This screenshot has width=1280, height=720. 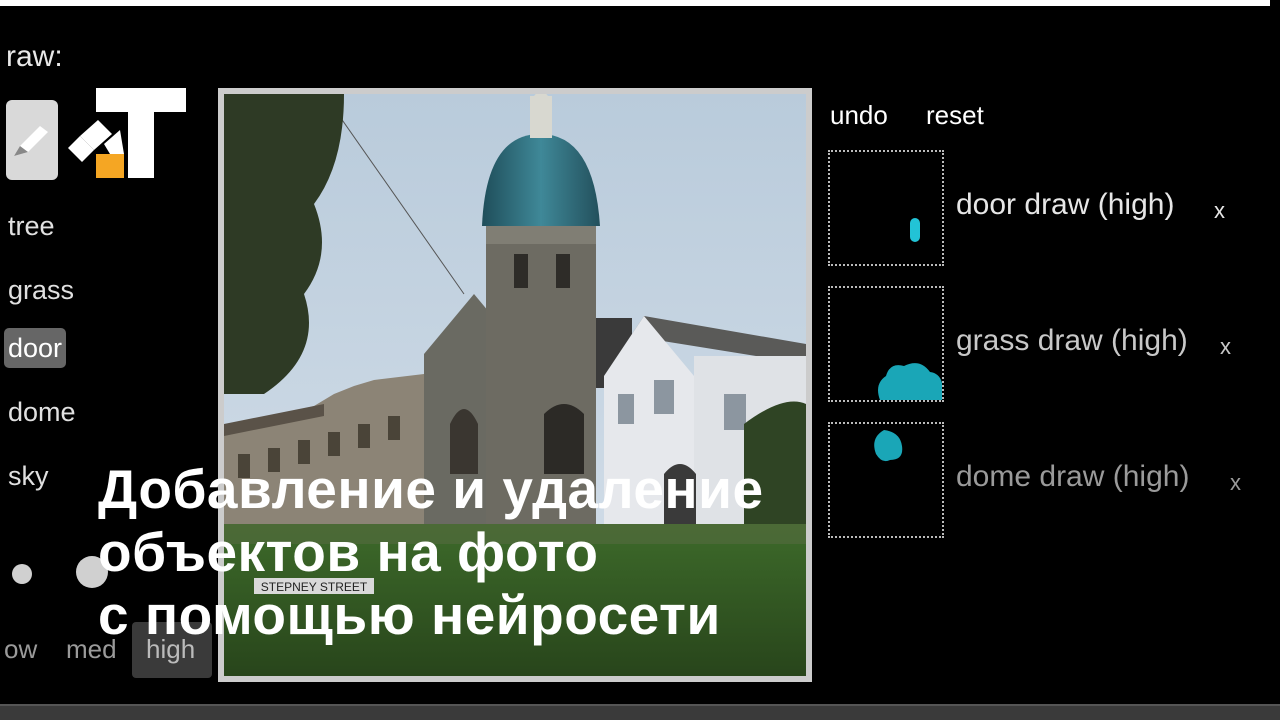 I want to click on object-sky: sky, so click(x=28, y=476).